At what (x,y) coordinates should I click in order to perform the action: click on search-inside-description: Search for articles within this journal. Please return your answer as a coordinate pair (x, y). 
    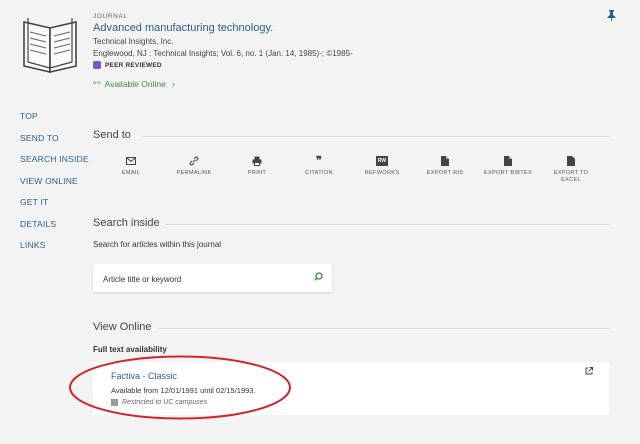
    Looking at the image, I should click on (157, 244).